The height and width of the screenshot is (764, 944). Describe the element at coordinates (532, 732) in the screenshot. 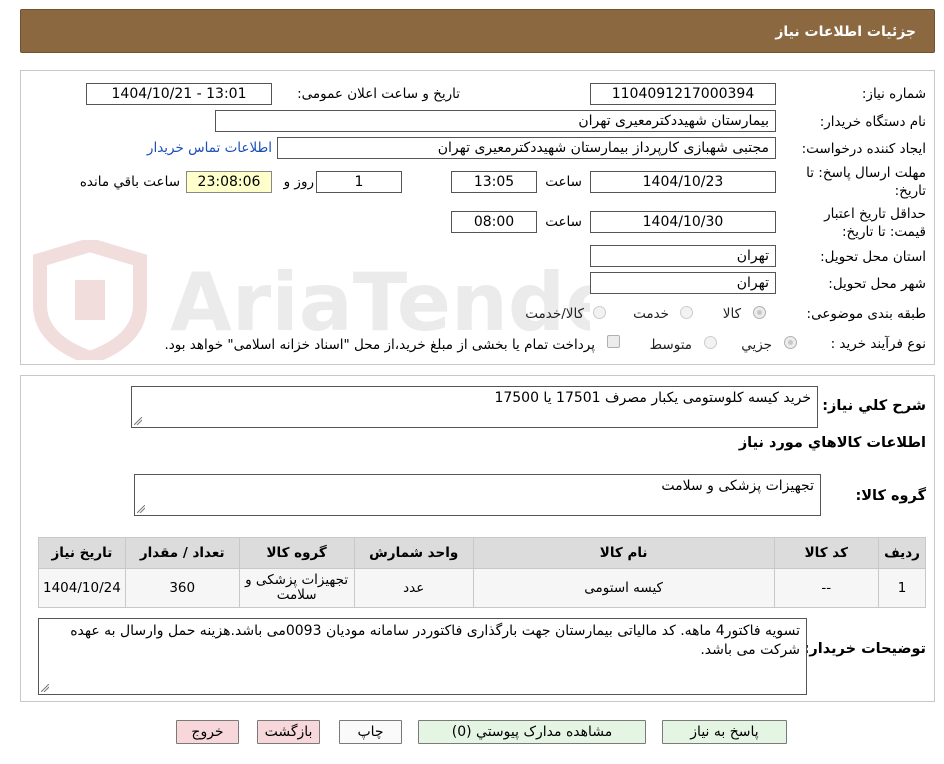

I see `view-attachments-button: مشاهده مدارک پیوستي (0)` at that location.